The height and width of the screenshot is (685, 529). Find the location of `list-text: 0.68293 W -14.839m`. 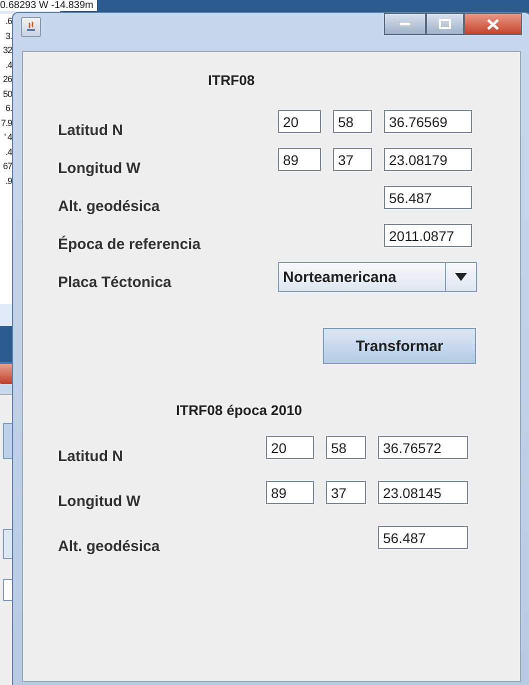

list-text: 0.68293 W -14.839m is located at coordinates (49, 5).